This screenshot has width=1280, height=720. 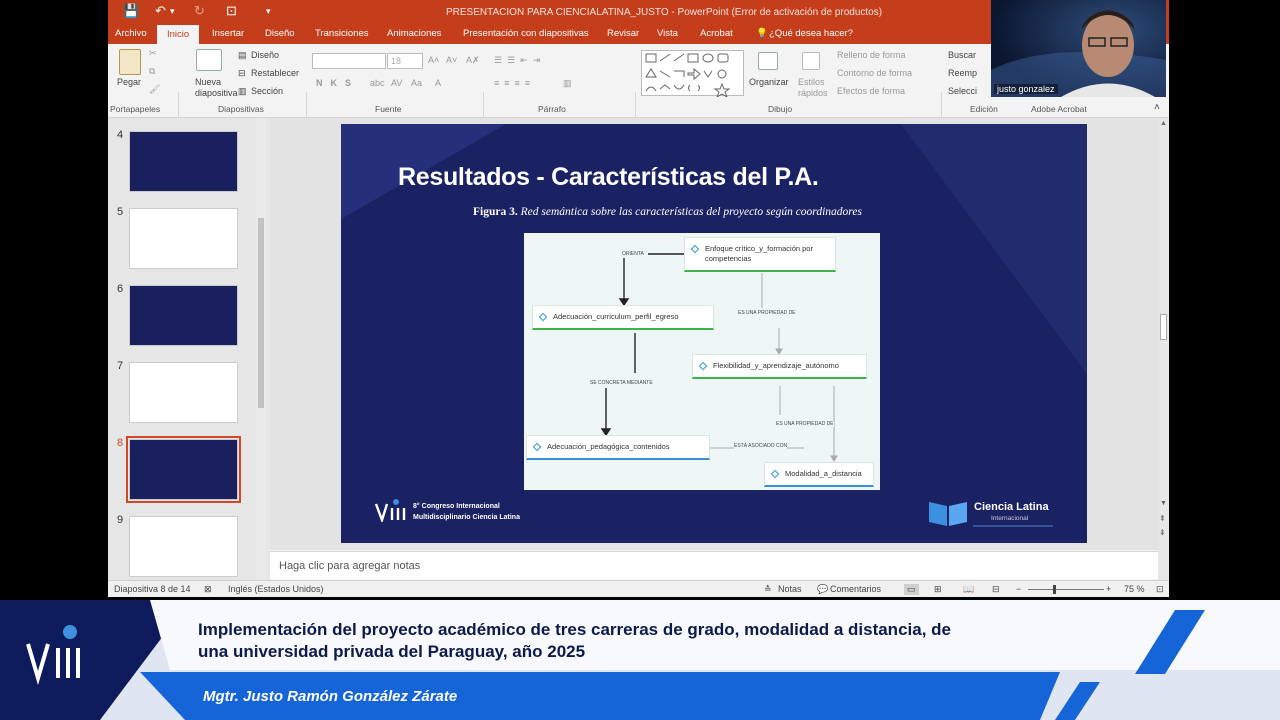 I want to click on tab-animaciones: Animaciones, so click(x=414, y=33).